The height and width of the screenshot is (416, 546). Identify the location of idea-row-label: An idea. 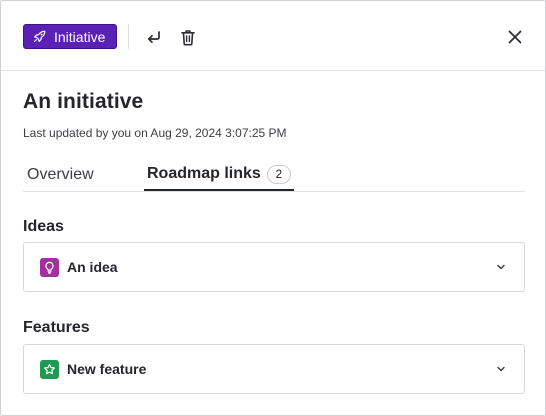
(92, 267).